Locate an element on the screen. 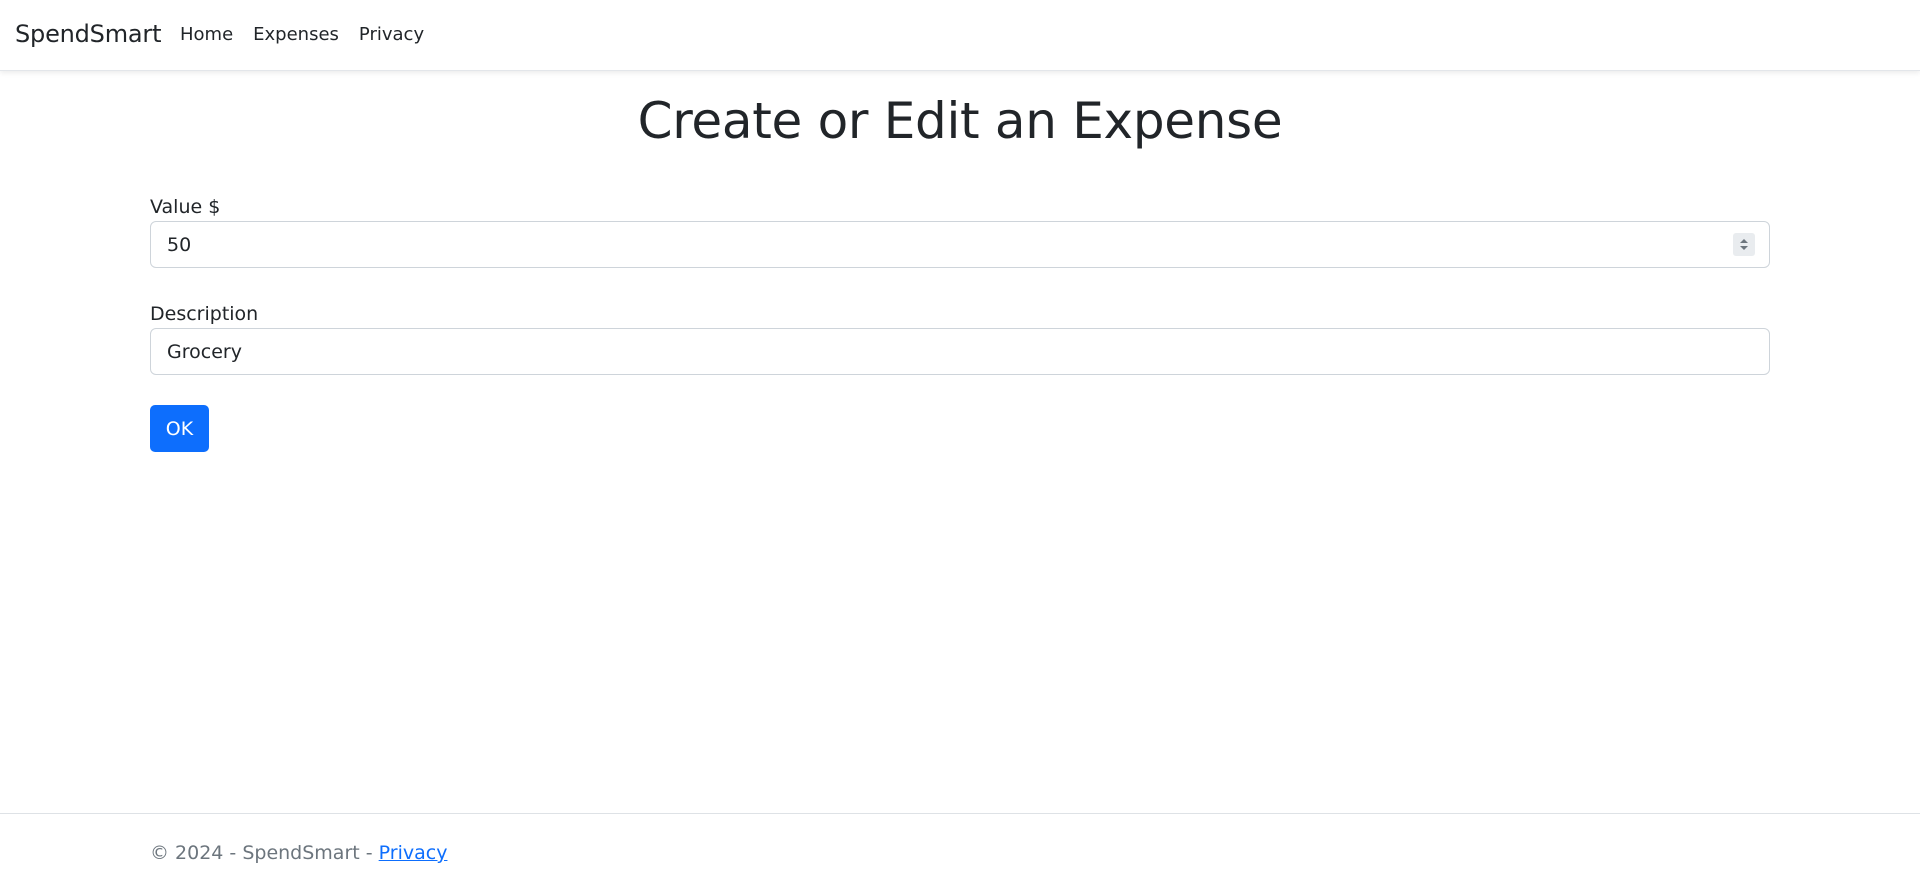 The width and height of the screenshot is (1920, 888). spin-down-icon is located at coordinates (1744, 248).